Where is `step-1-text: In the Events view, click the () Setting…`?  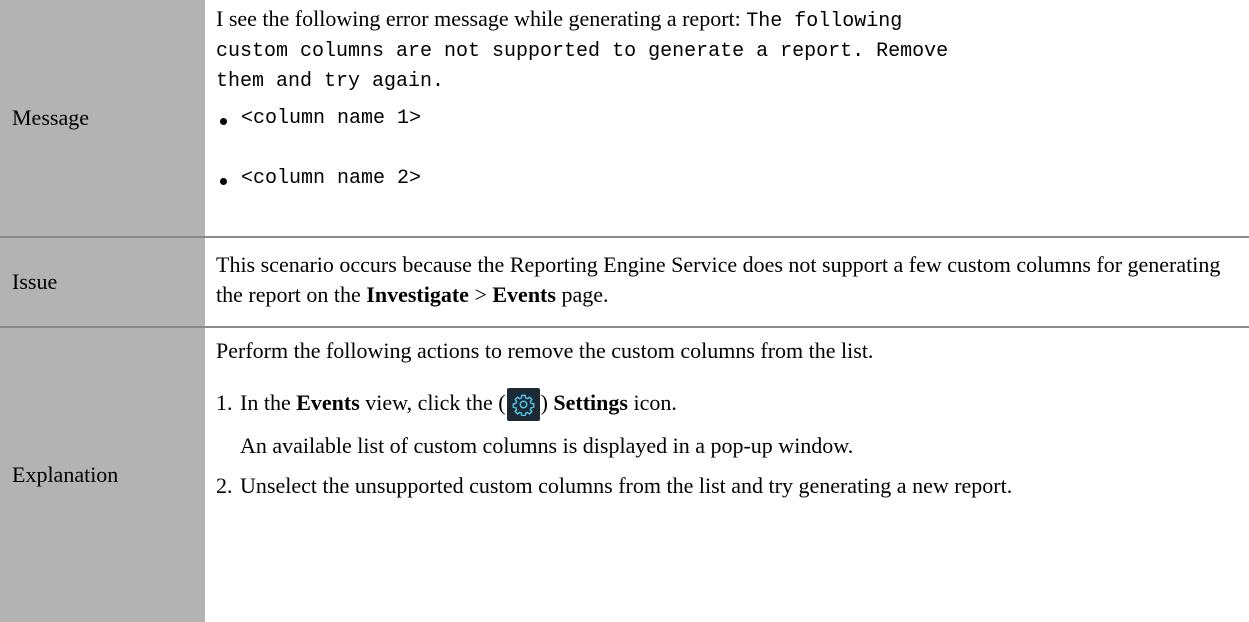 step-1-text: In the Events view, click the () Setting… is located at coordinates (734, 404).